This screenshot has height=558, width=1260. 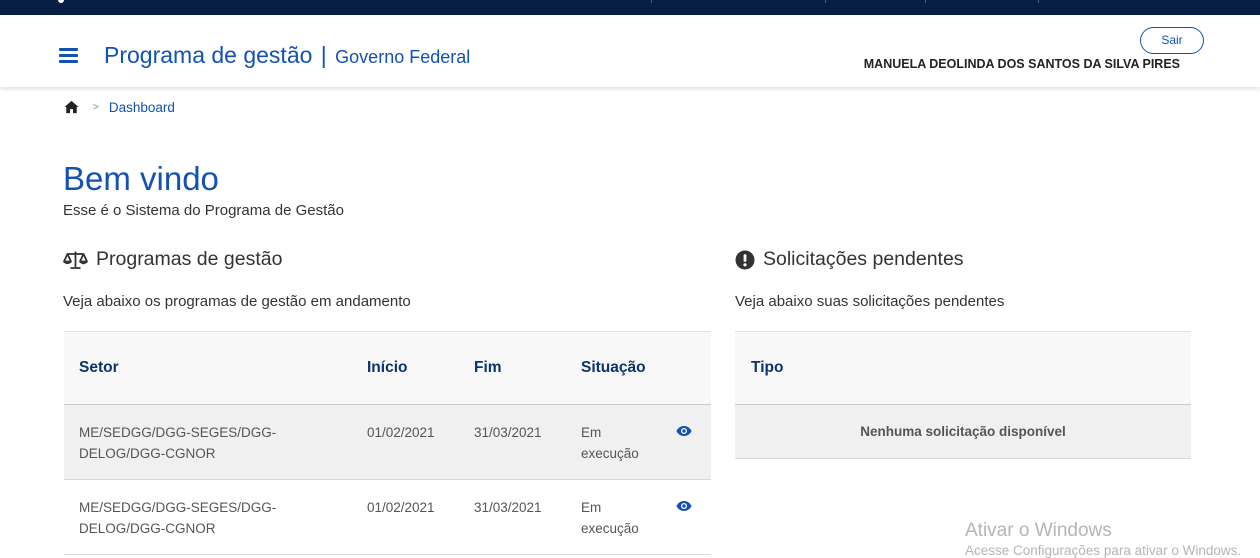 I want to click on breadcrumb: > Dashboard, so click(x=119, y=107).